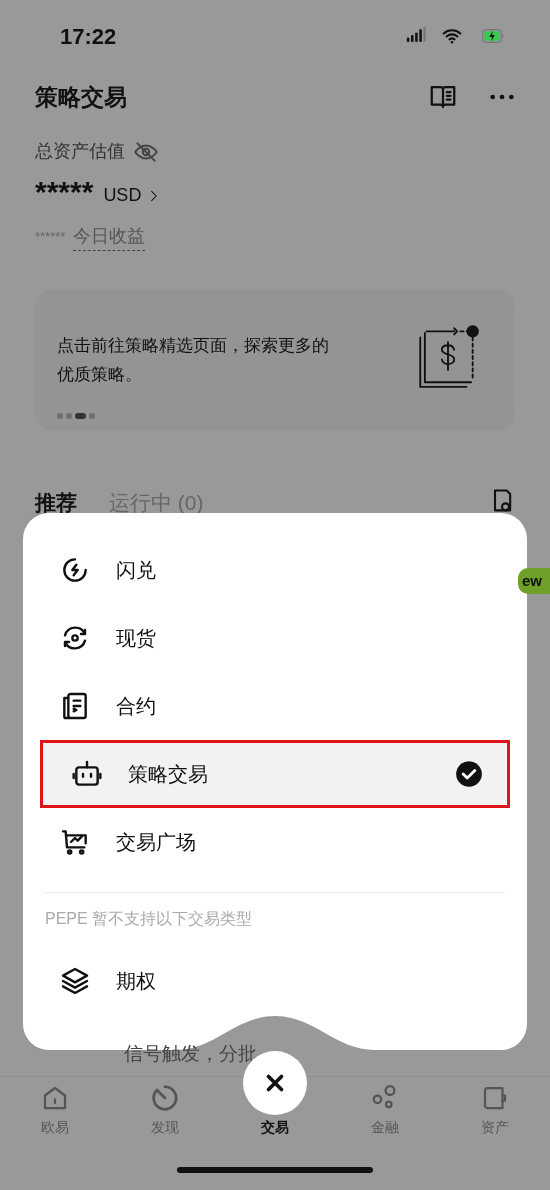 This screenshot has height=1190, width=550. Describe the element at coordinates (275, 981) in the screenshot. I see `menu-item: 期权` at that location.